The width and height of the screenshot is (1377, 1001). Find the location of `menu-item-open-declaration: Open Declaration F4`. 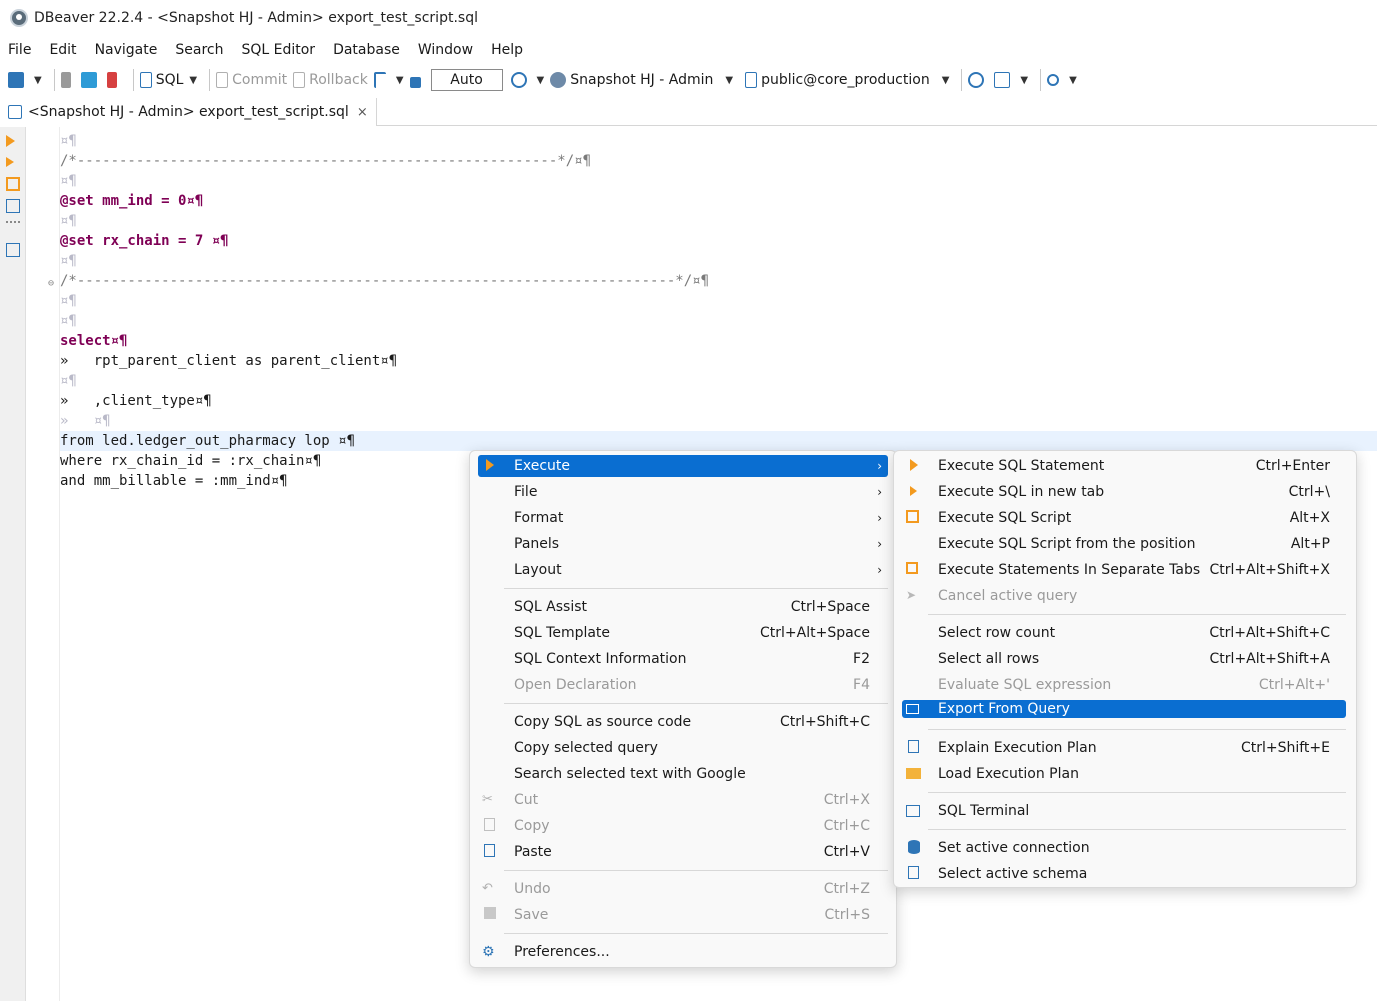

menu-item-open-declaration: Open Declaration F4 is located at coordinates (683, 685).